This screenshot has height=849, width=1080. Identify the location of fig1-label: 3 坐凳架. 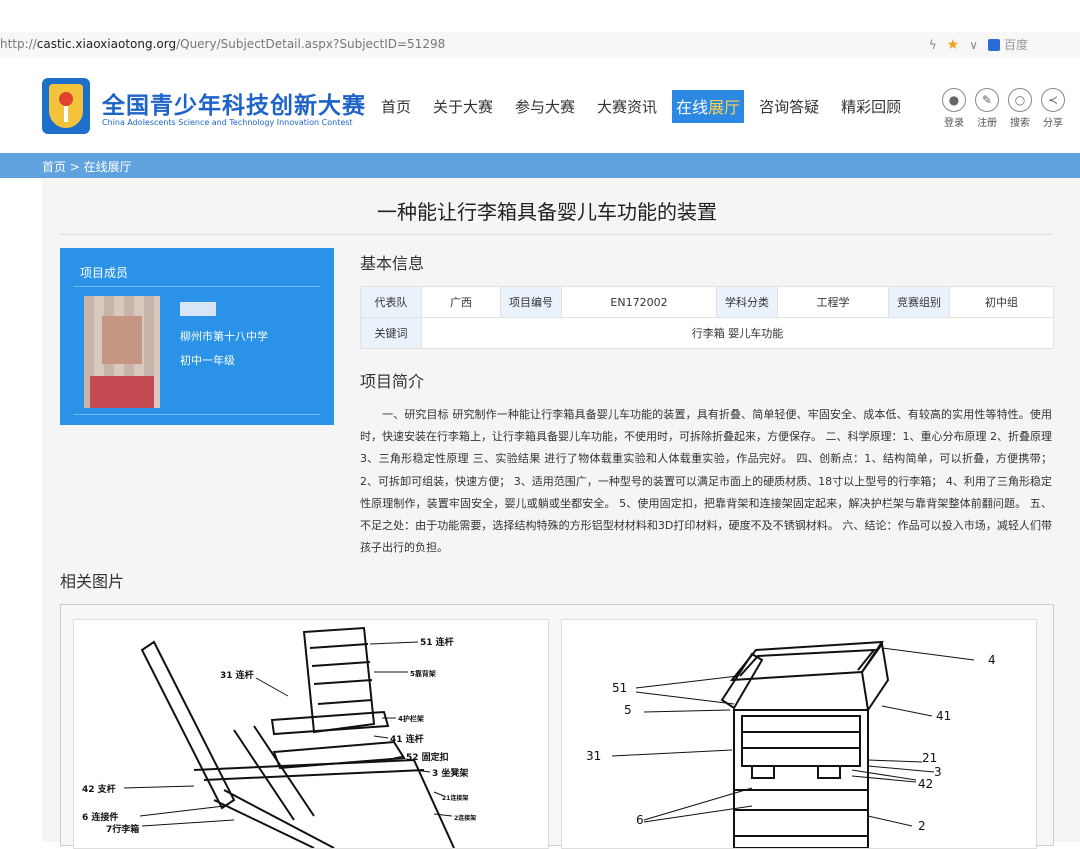
(450, 773).